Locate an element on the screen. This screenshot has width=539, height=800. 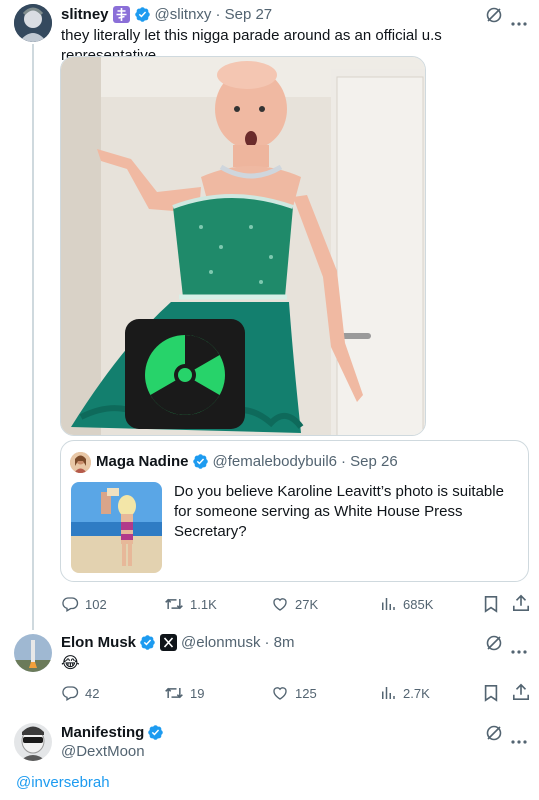
display-name: Manifesting is located at coordinates (102, 732).